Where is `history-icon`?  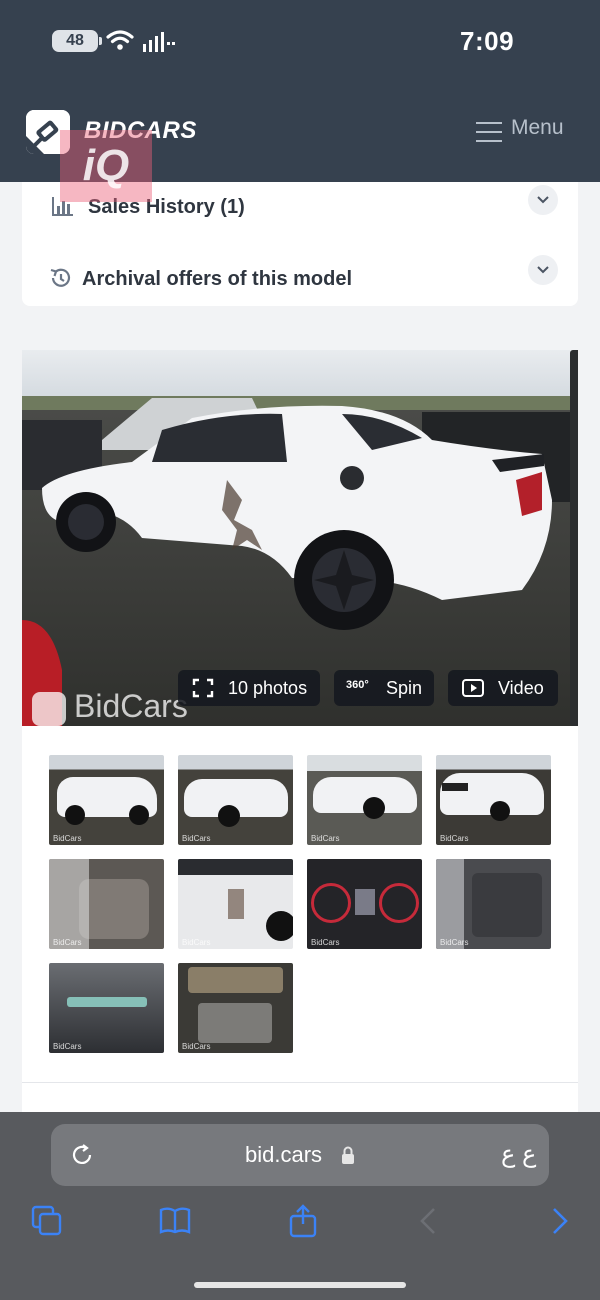
history-icon is located at coordinates (60, 277).